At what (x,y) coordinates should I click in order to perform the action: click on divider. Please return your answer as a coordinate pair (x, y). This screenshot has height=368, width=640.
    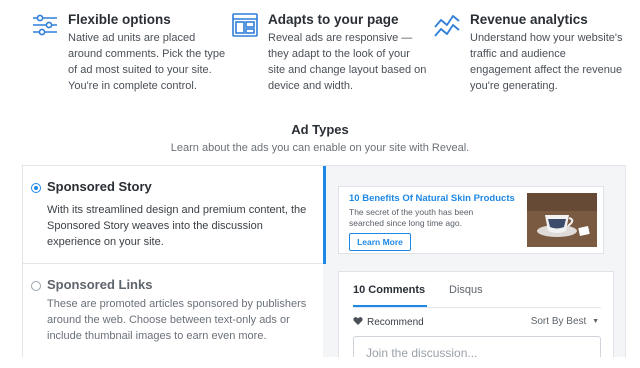
    Looking at the image, I should click on (477, 307).